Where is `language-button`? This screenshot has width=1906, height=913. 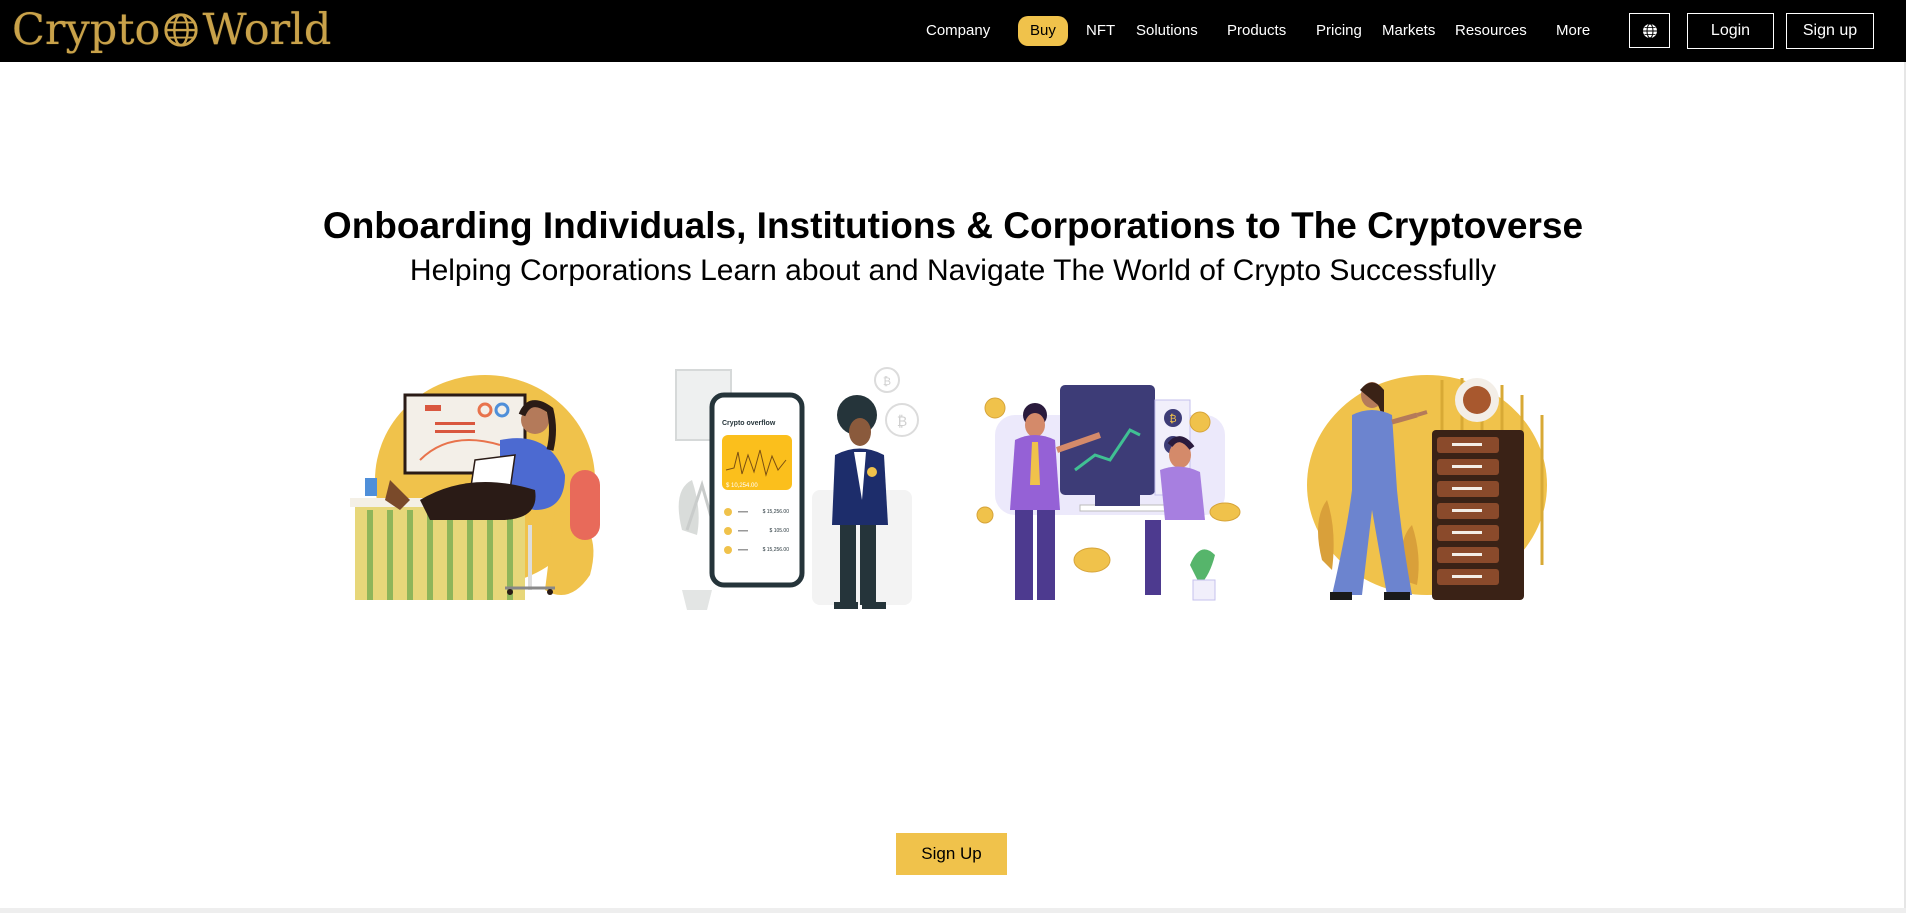 language-button is located at coordinates (1649, 30).